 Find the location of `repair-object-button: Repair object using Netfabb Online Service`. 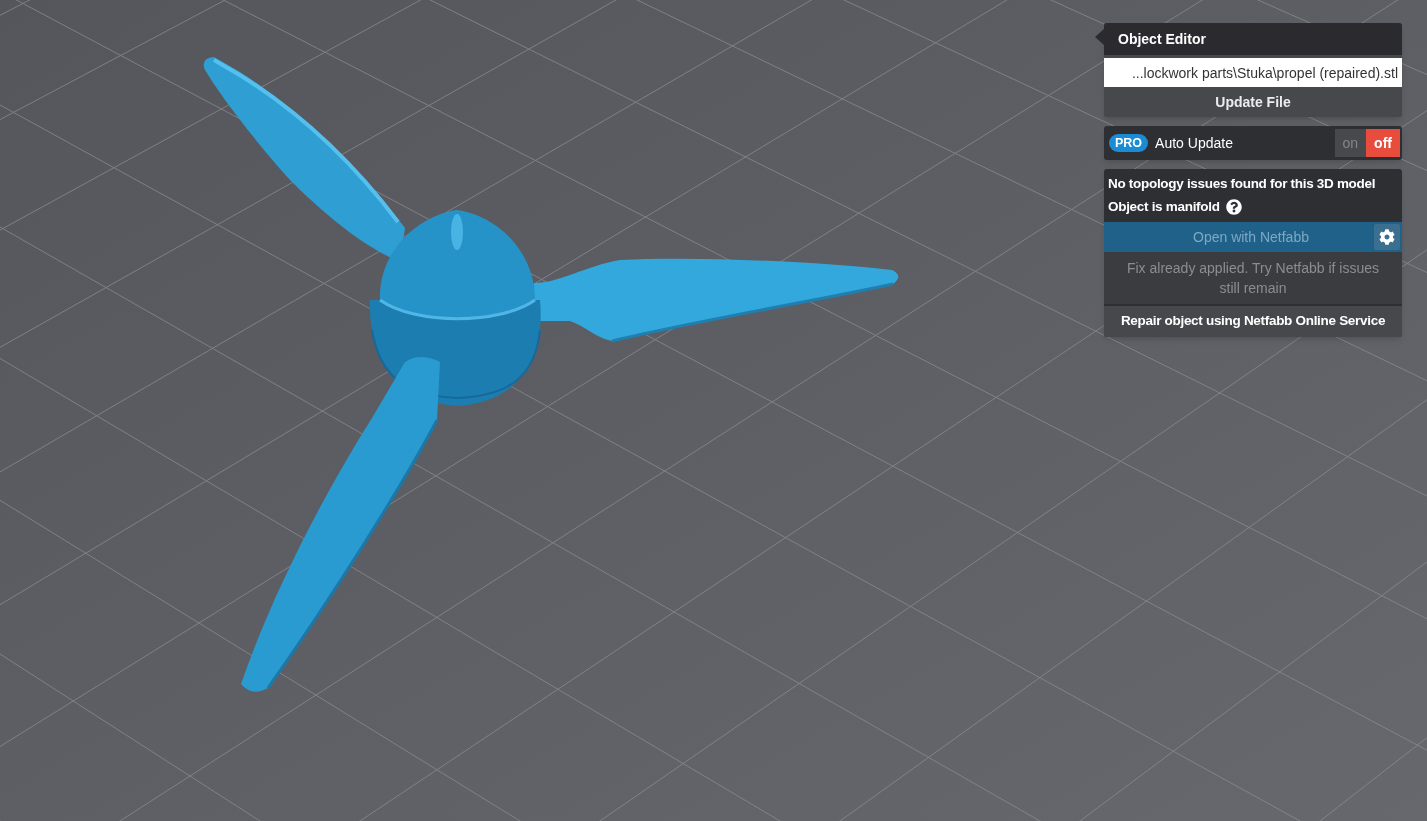

repair-object-button: Repair object using Netfabb Online Service is located at coordinates (1253, 321).